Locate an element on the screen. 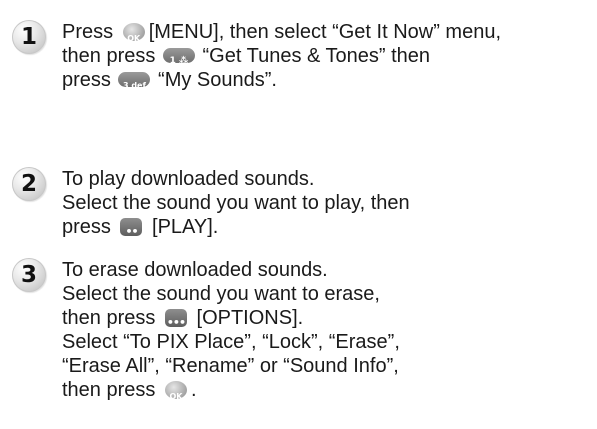 The width and height of the screenshot is (597, 429). instruction-text: [PLAY]. is located at coordinates (185, 227).